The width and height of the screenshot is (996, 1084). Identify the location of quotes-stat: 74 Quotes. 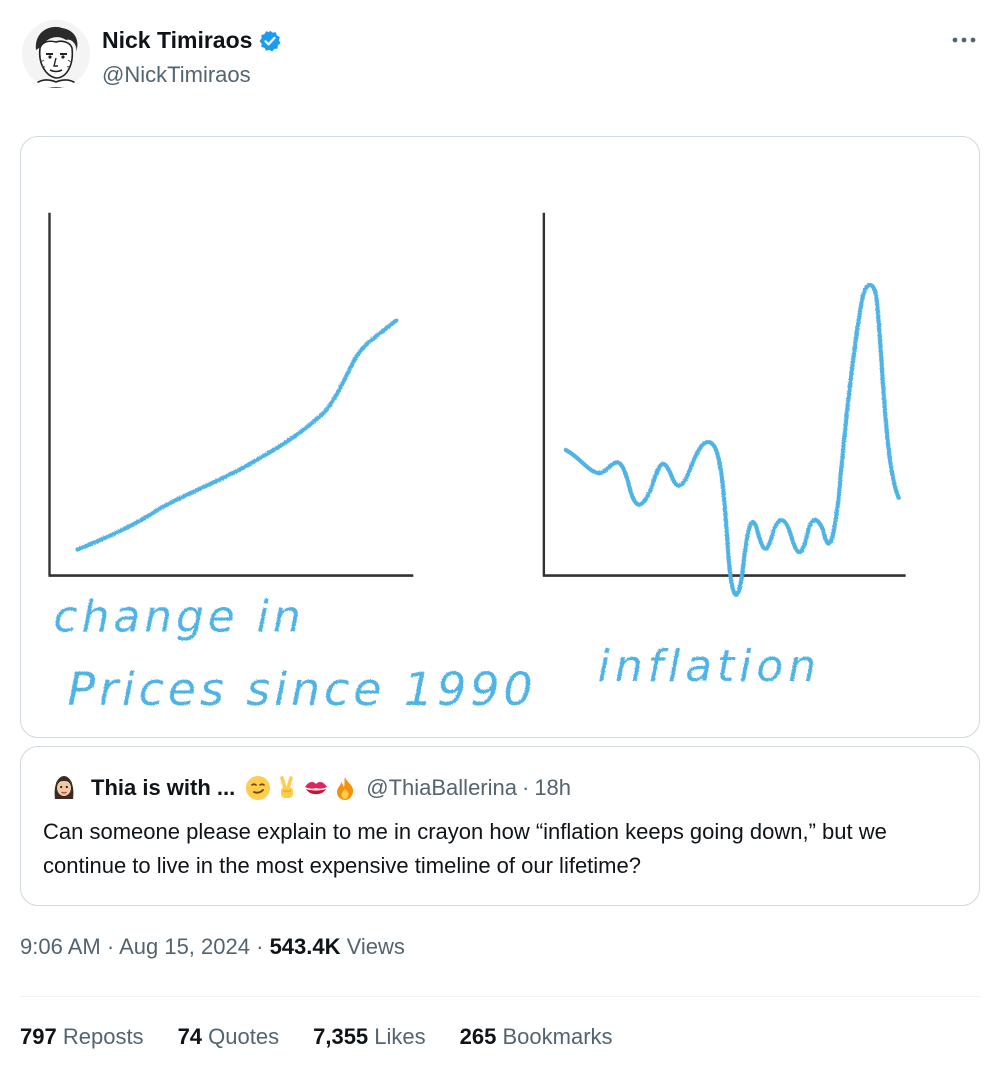
(229, 1037).